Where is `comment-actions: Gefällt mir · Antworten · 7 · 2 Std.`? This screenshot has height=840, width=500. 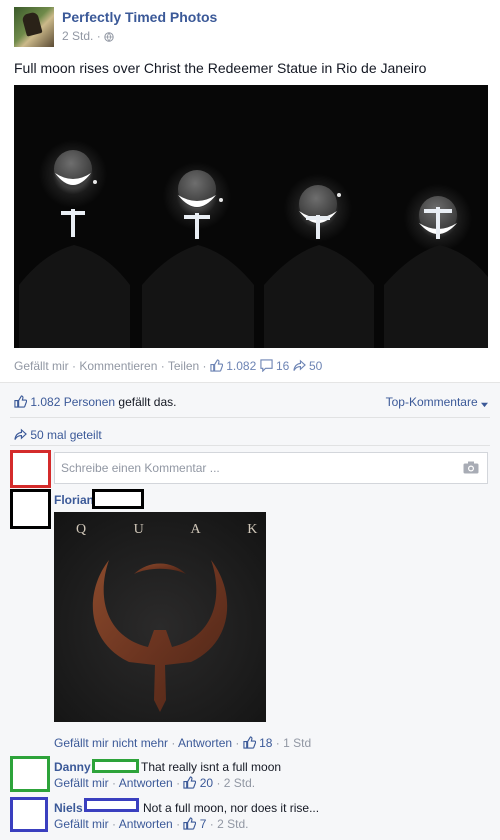 comment-actions: Gefällt mir · Antworten · 7 · 2 Std. is located at coordinates (151, 824).